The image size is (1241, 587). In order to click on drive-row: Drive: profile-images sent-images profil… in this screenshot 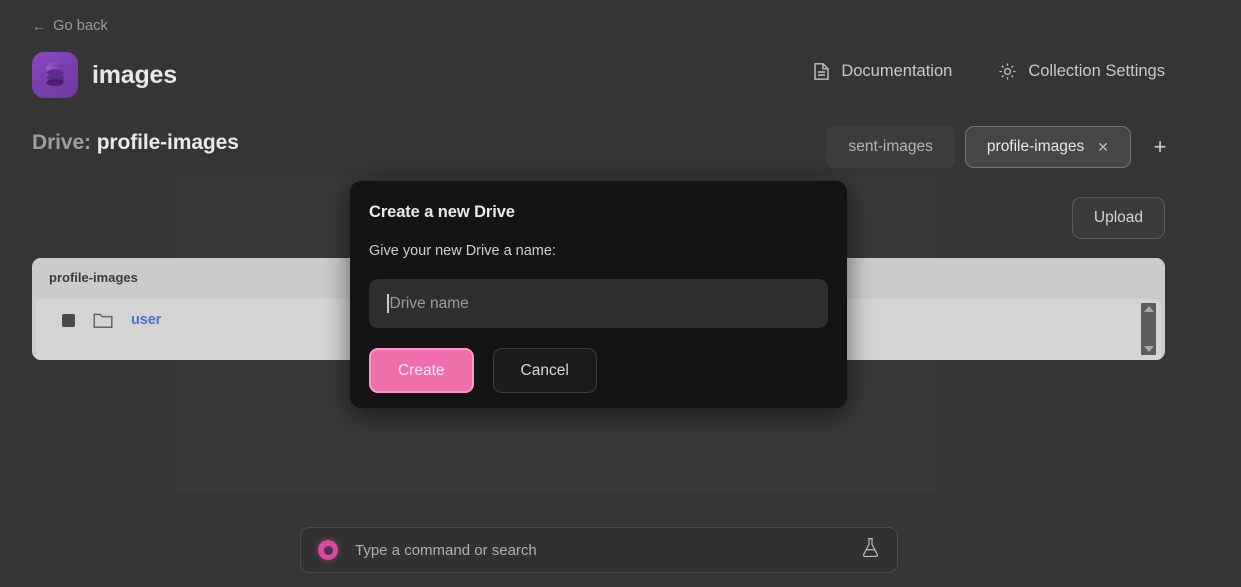, I will do `click(620, 149)`.